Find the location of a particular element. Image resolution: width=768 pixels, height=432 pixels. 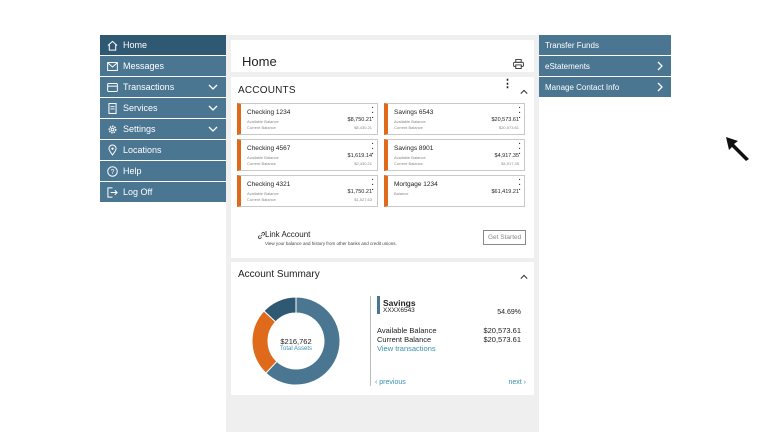

current-balance: $4,917.35 is located at coordinates (510, 163).